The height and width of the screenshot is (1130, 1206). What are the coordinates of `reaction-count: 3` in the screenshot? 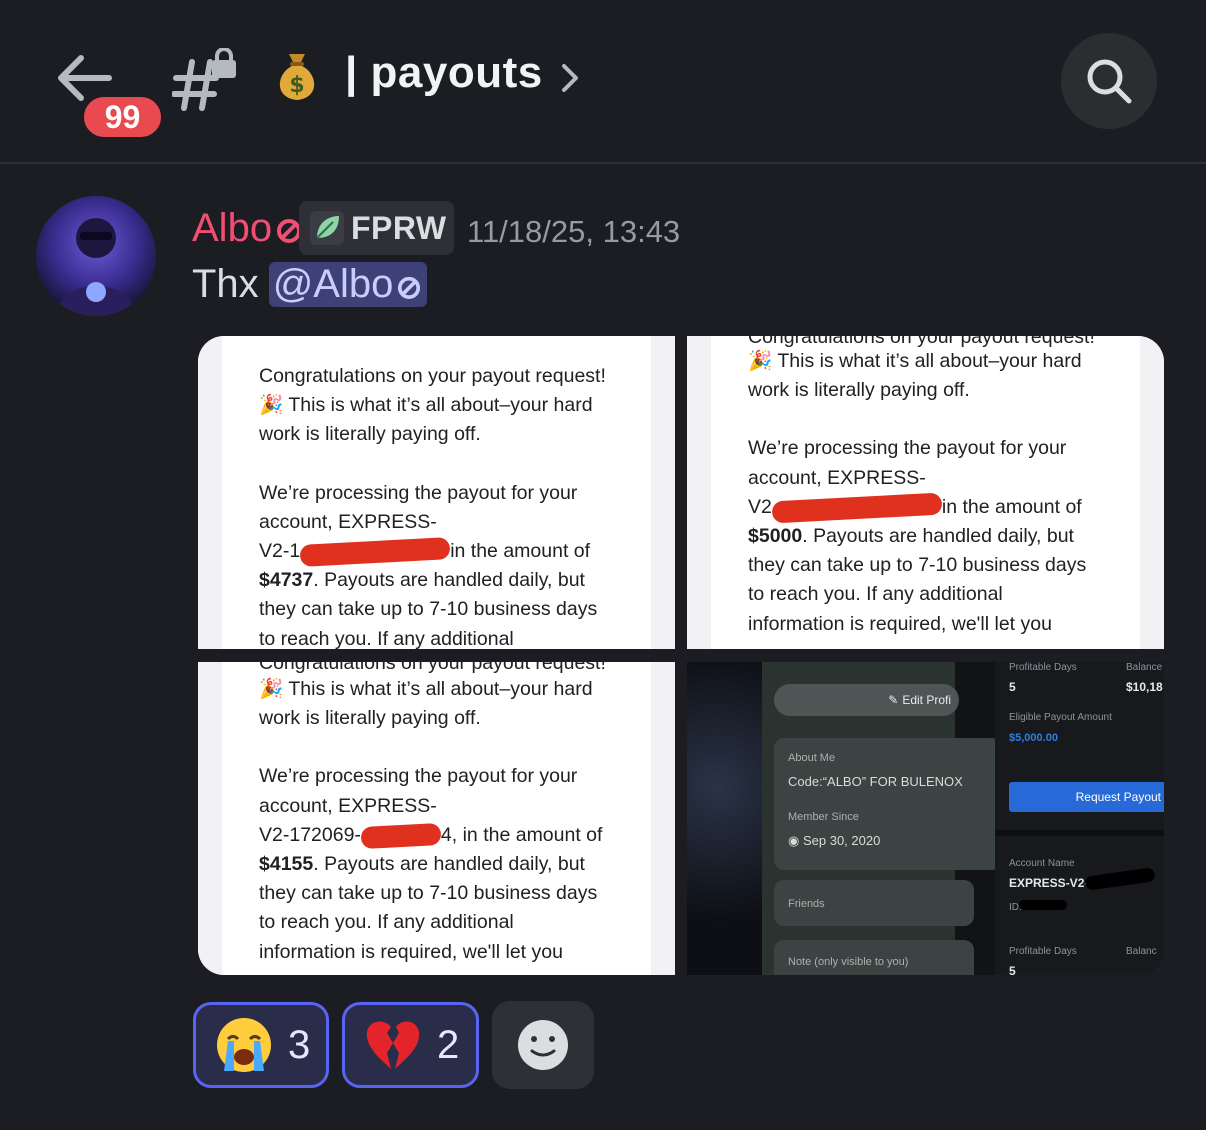 It's located at (299, 1044).